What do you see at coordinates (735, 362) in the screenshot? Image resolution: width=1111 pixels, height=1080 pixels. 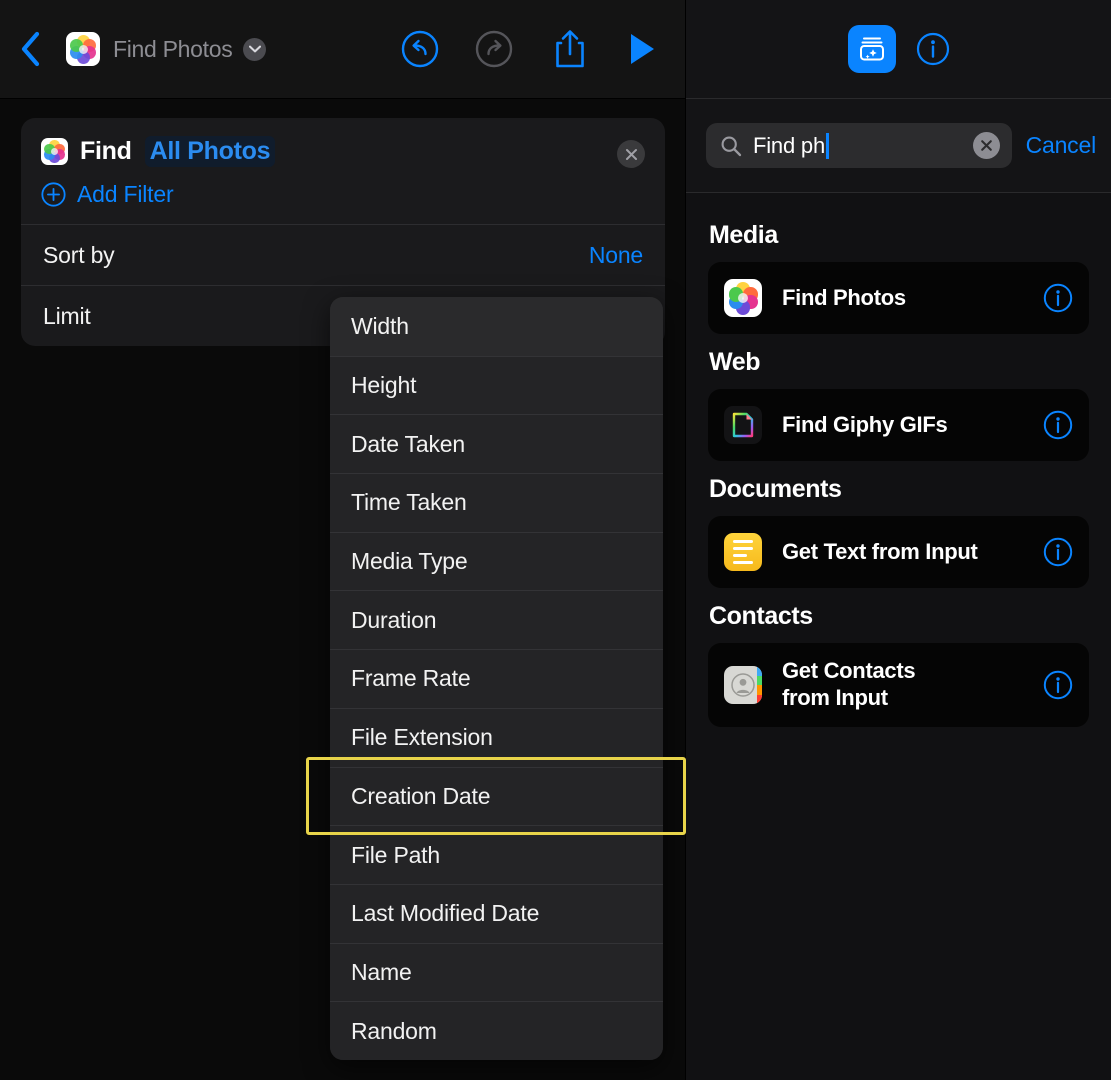 I see `section-header-web: Web` at bounding box center [735, 362].